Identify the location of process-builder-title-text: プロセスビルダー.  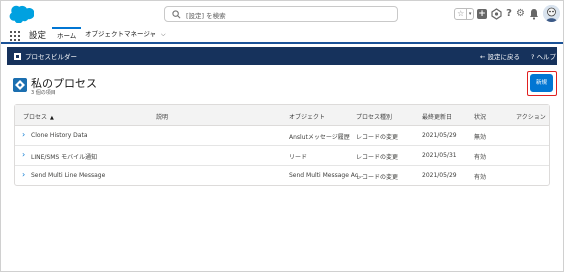
(51, 57).